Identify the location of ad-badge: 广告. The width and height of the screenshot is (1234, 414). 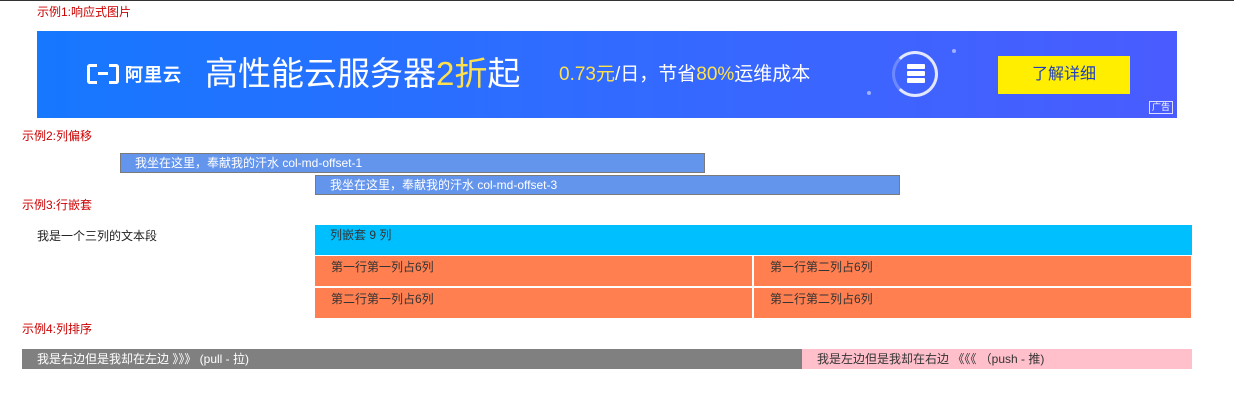
(1160, 107).